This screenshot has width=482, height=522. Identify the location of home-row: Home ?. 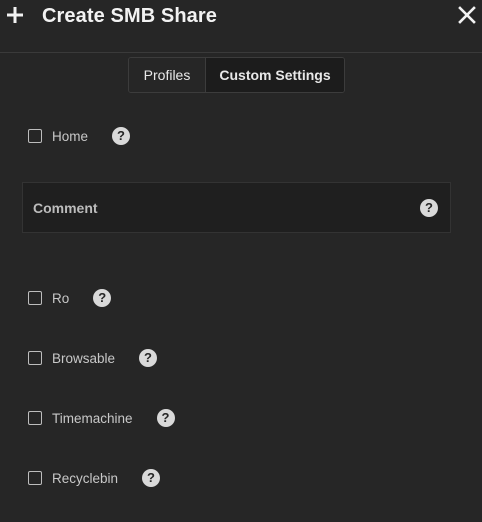
(79, 136).